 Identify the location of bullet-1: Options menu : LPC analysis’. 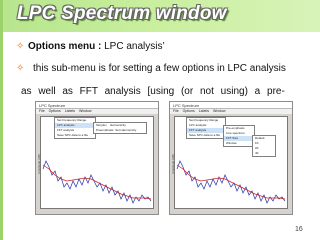
(96, 47).